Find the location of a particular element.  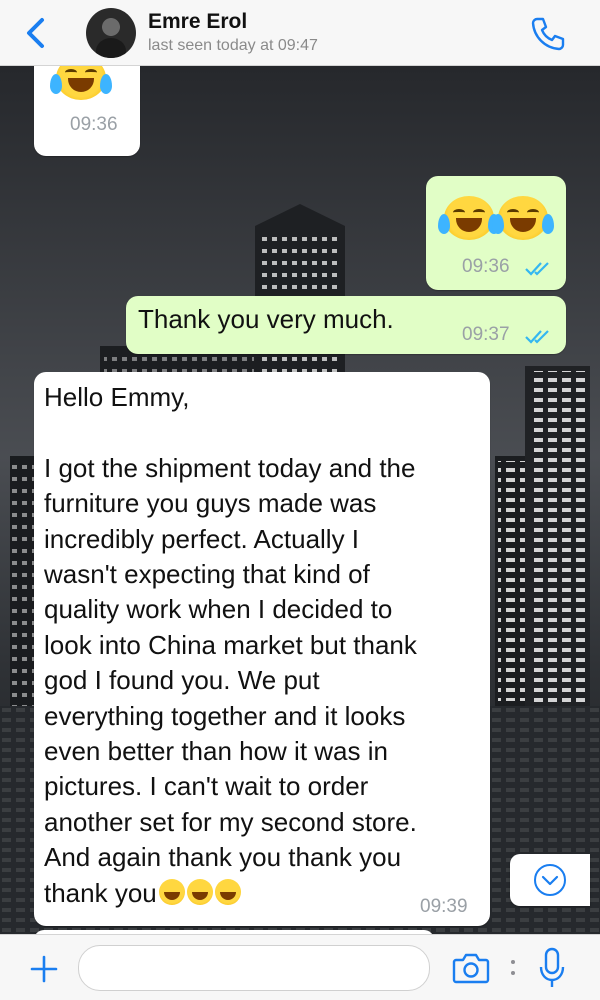

call-button is located at coordinates (548, 34).